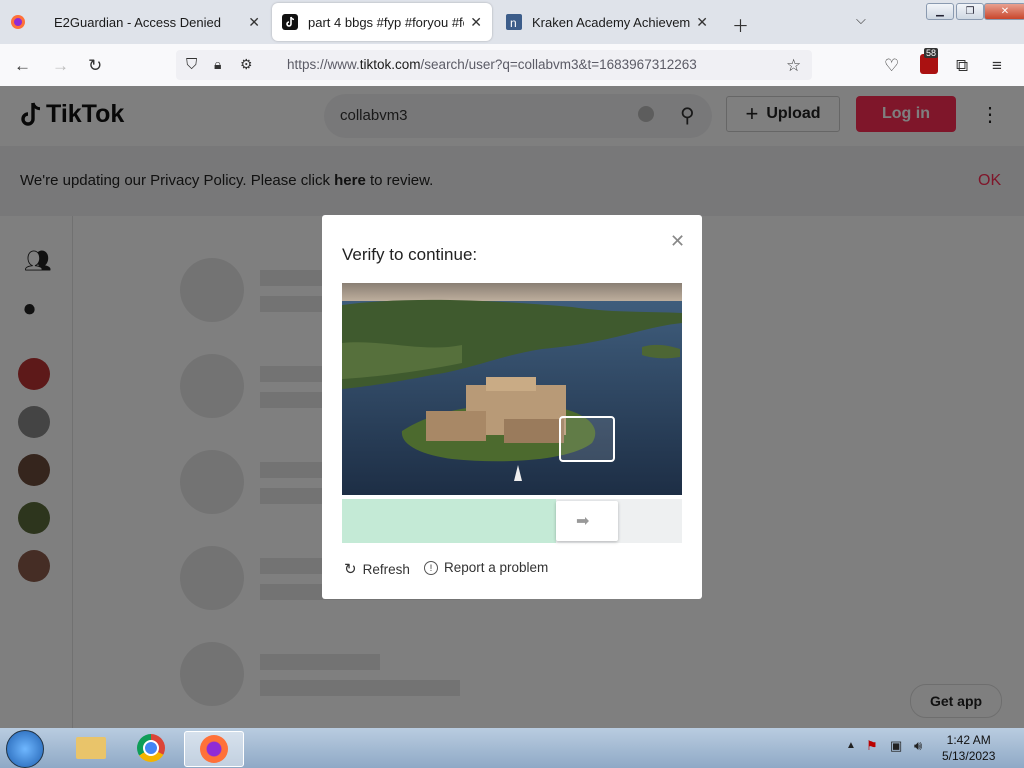 The width and height of the screenshot is (1024, 768). Describe the element at coordinates (997, 66) in the screenshot. I see `hamburger-menu-icon: ≡` at that location.